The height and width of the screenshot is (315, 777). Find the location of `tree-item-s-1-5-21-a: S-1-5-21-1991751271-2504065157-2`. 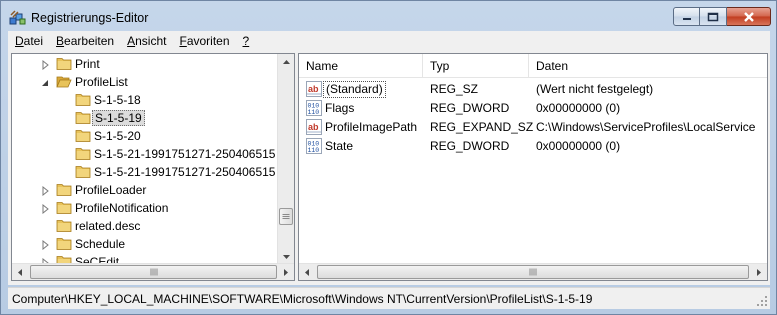

tree-item-s-1-5-21-a: S-1-5-21-1991751271-2504065157-2 is located at coordinates (144, 154).